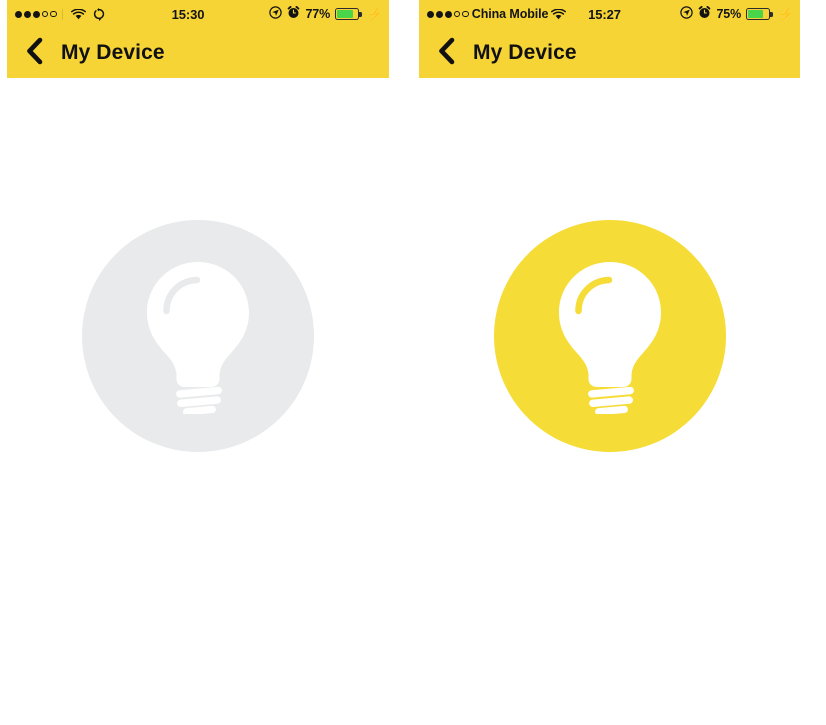  I want to click on status-bar-right-group: 77% ⚡, so click(329, 13).